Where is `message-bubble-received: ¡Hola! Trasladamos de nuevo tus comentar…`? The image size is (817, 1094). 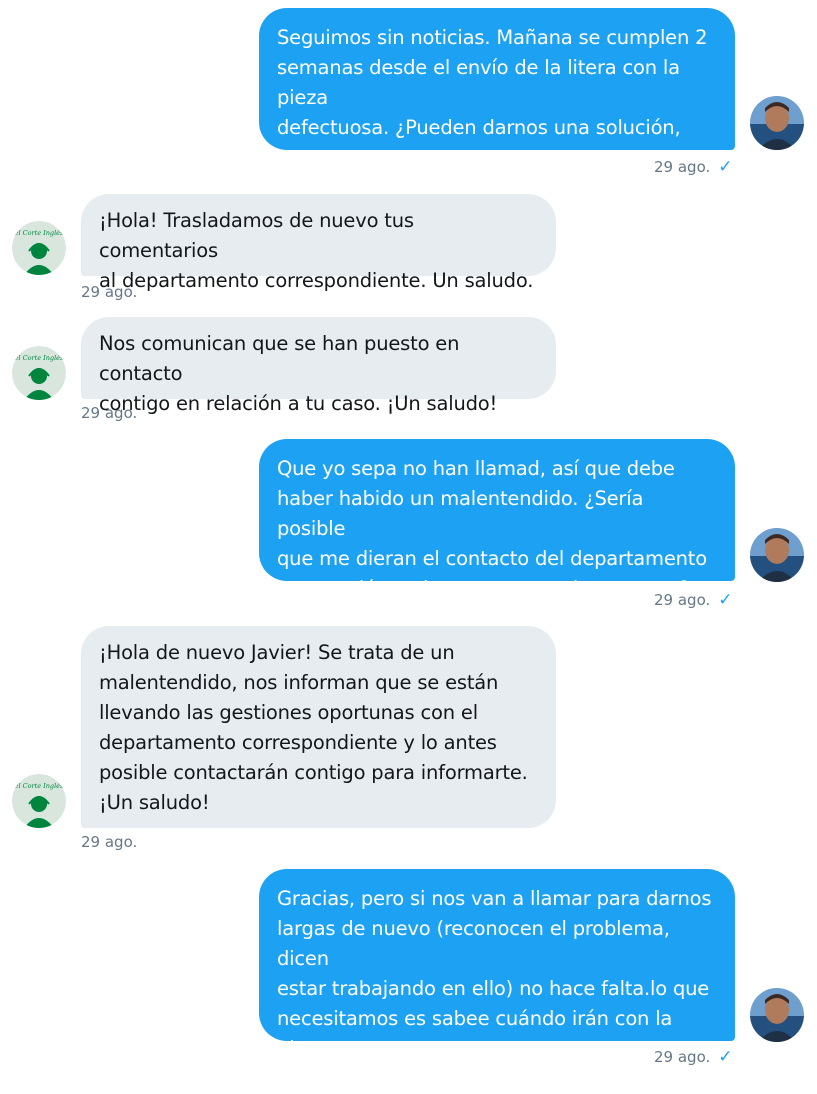
message-bubble-received: ¡Hola! Trasladamos de nuevo tus comentar… is located at coordinates (318, 243).